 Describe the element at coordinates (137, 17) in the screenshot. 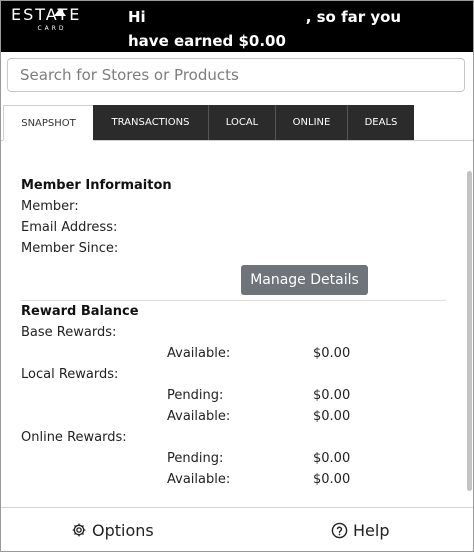

I see `greeting-prefix: Hi` at that location.